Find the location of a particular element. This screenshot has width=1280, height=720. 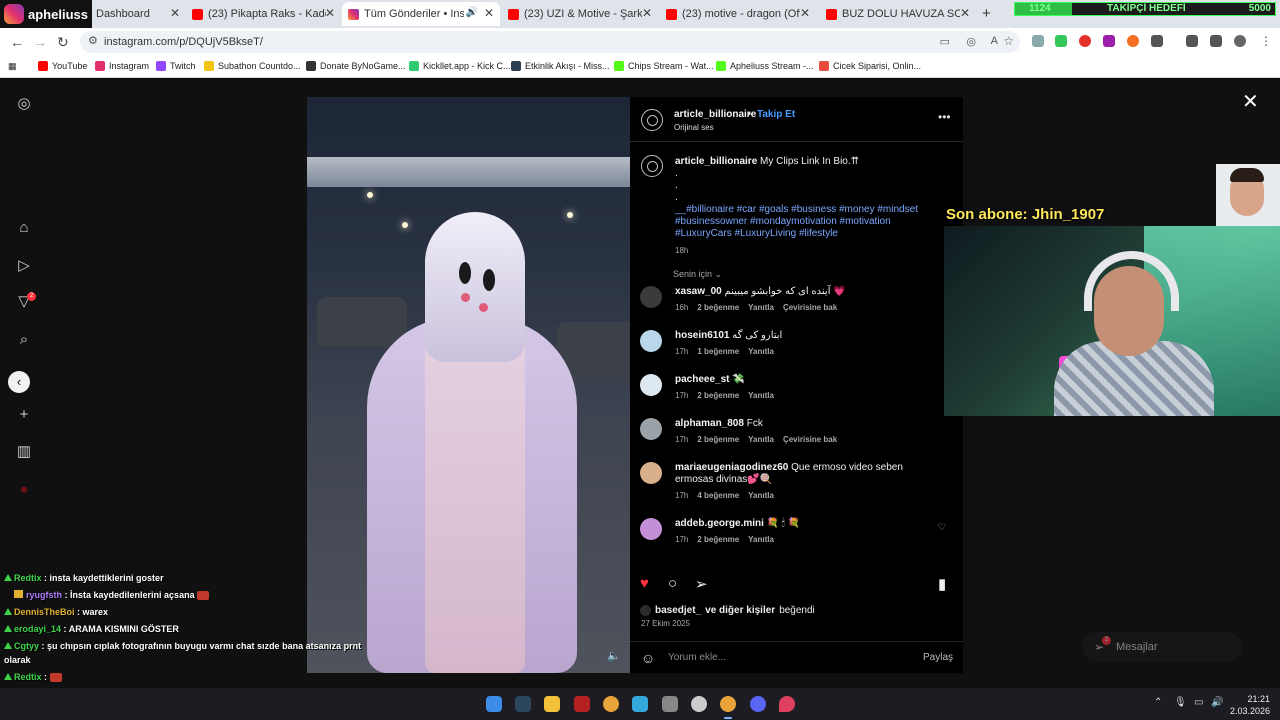

audio-playing-icon: 🔊 is located at coordinates (472, 12).